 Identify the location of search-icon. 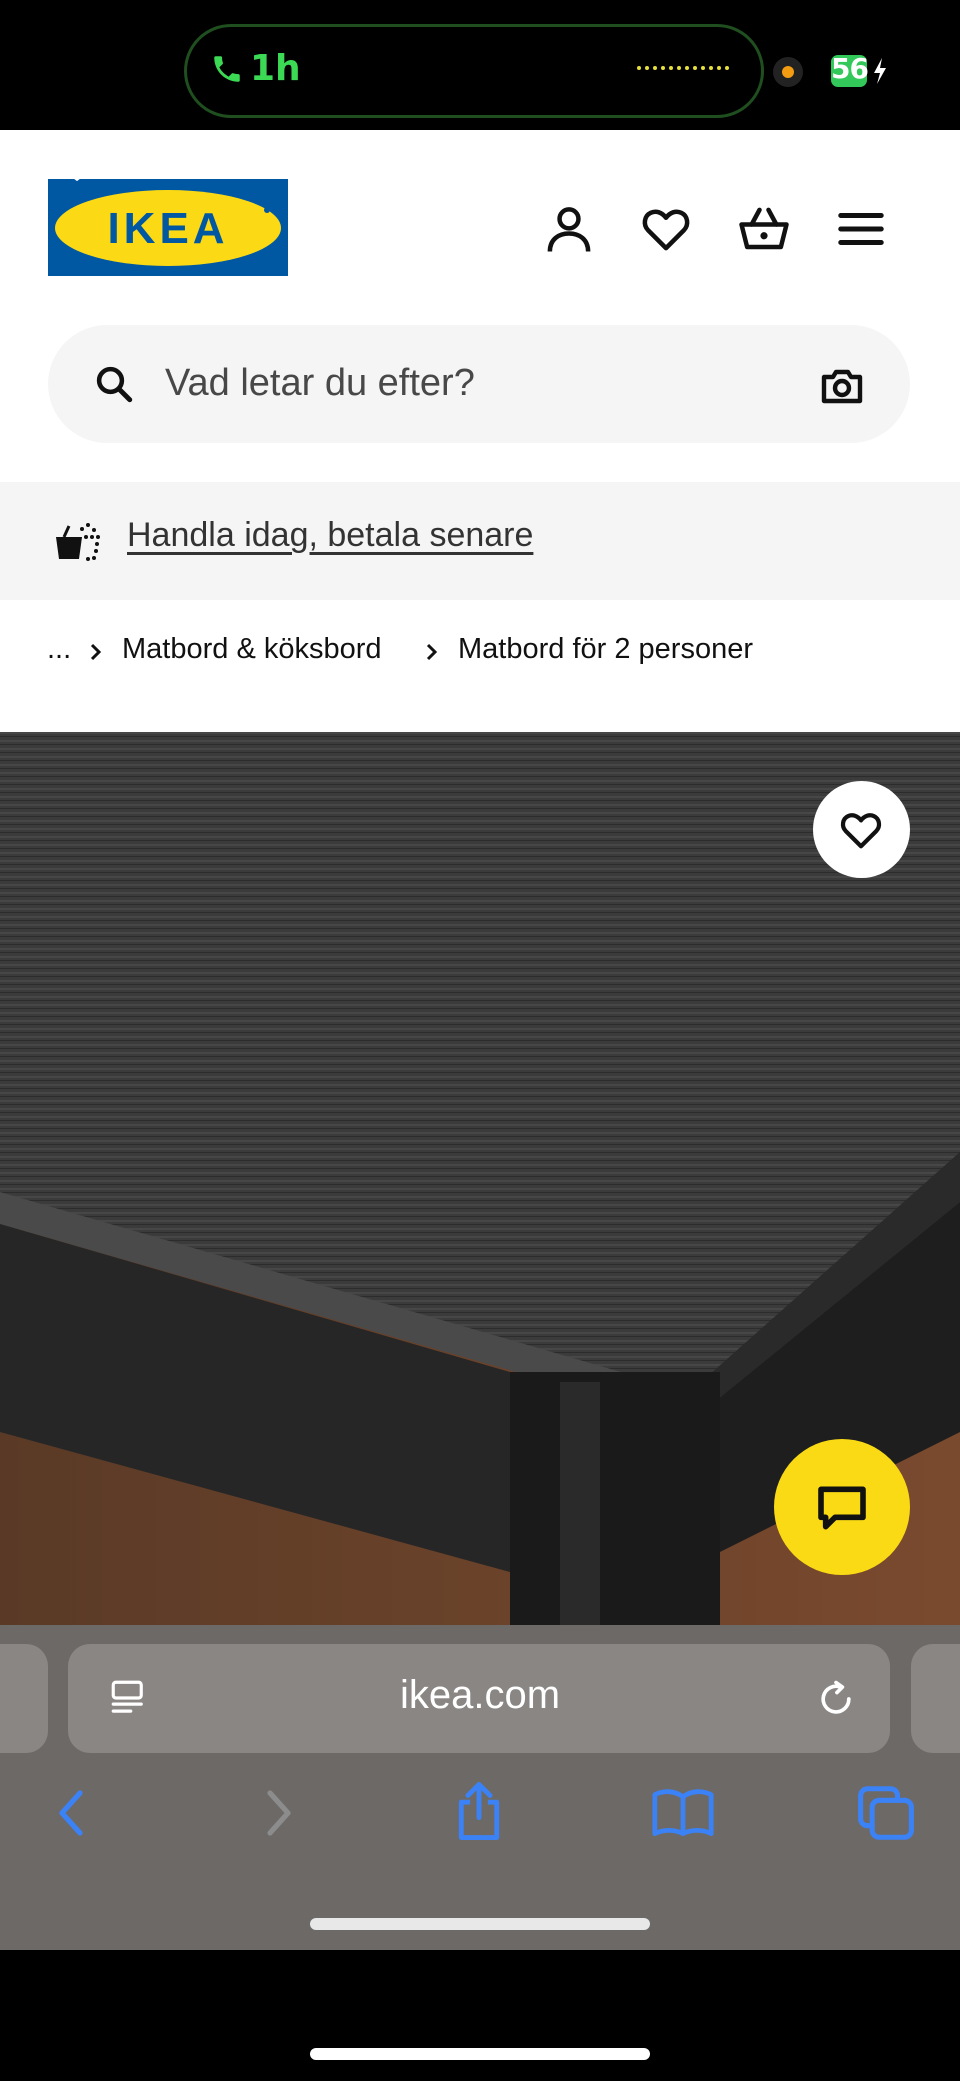
(114, 384).